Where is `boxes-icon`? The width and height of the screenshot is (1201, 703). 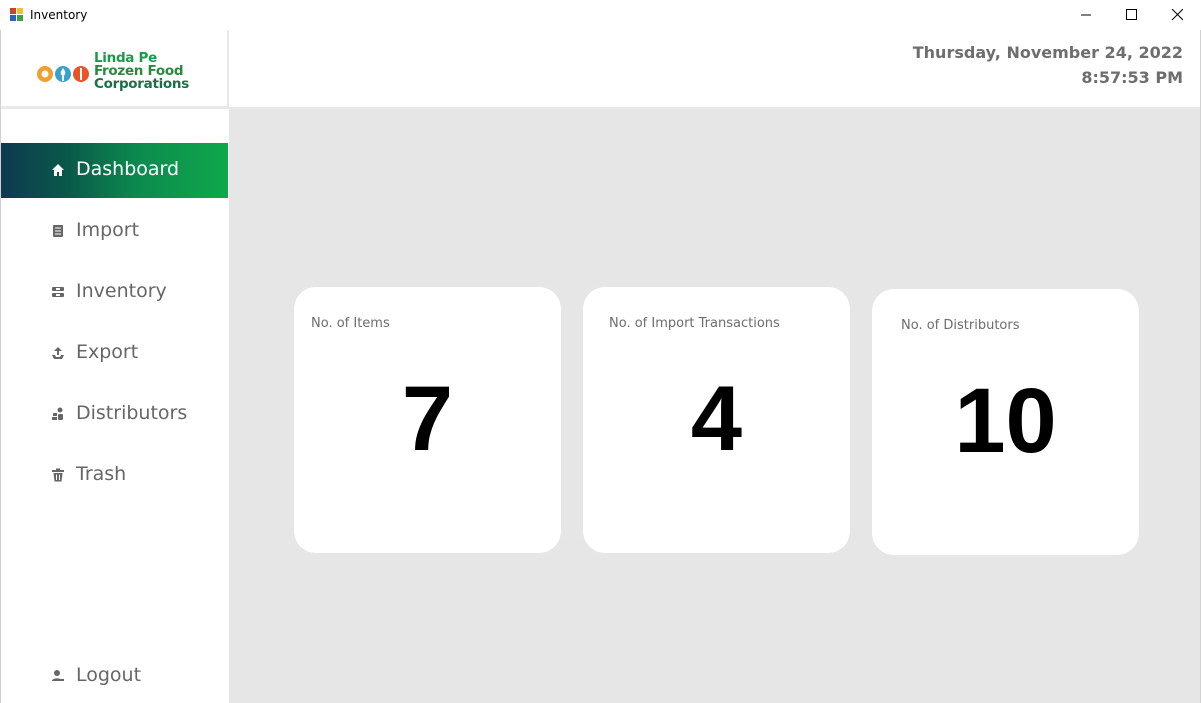 boxes-icon is located at coordinates (58, 292).